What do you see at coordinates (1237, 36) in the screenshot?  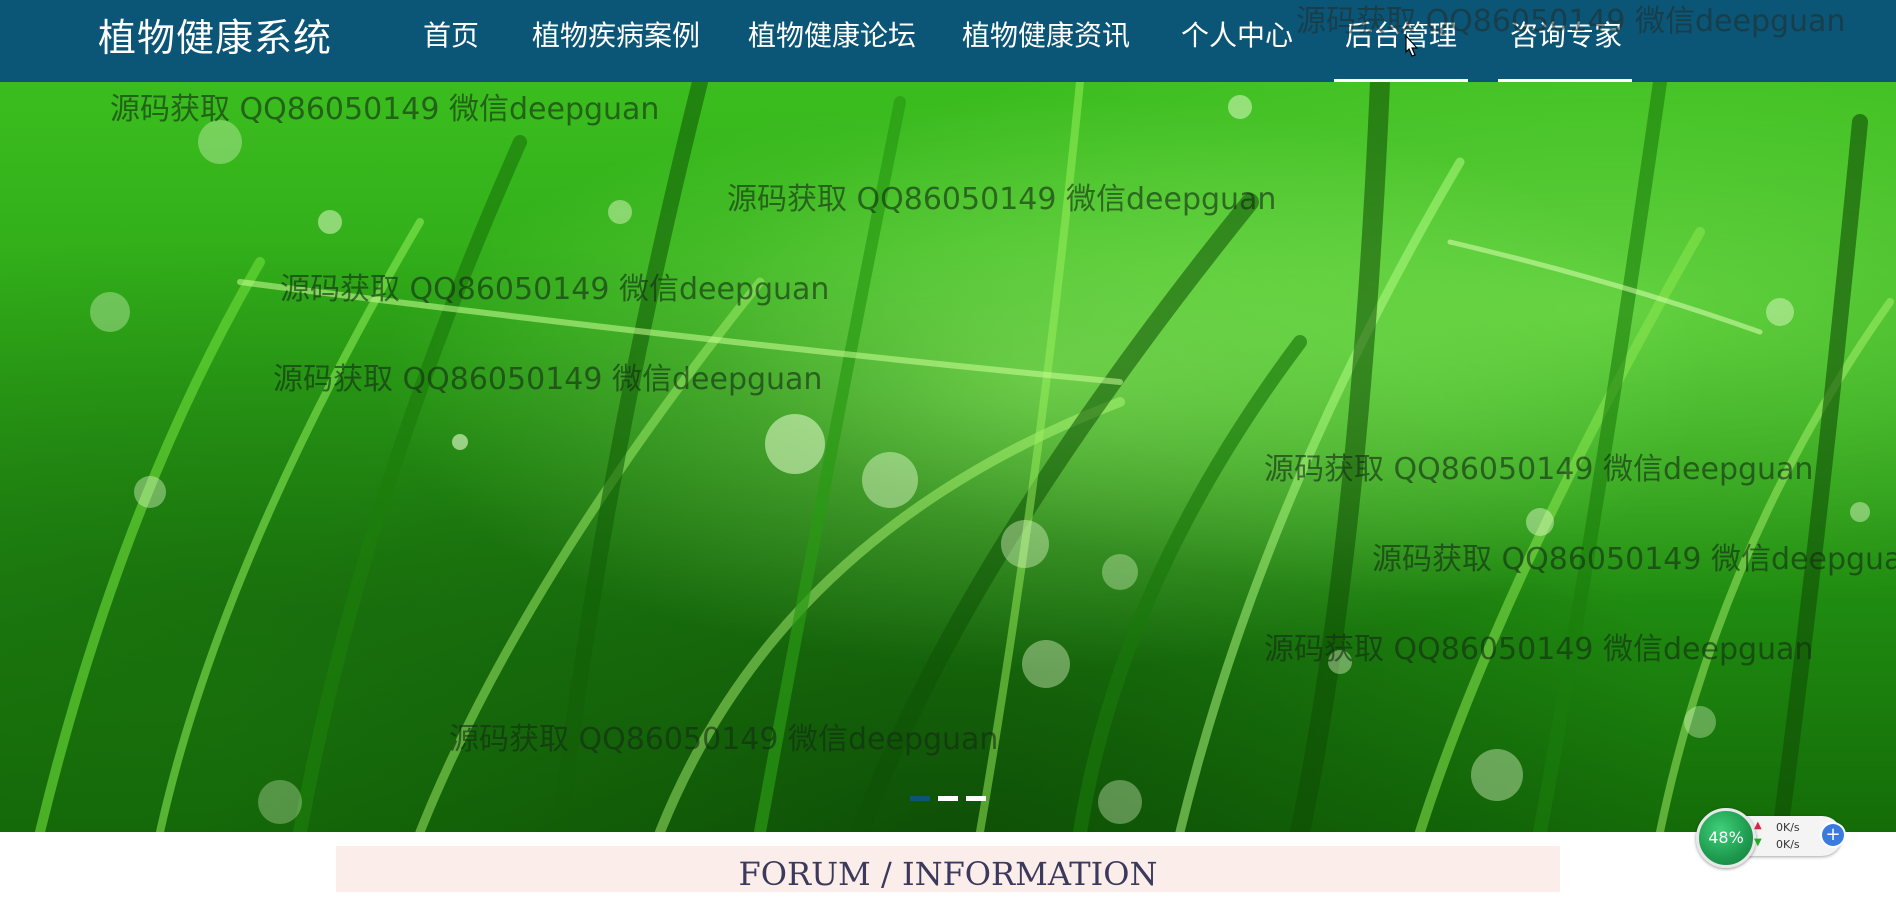 I see `nav-personal-center: 个人中心` at bounding box center [1237, 36].